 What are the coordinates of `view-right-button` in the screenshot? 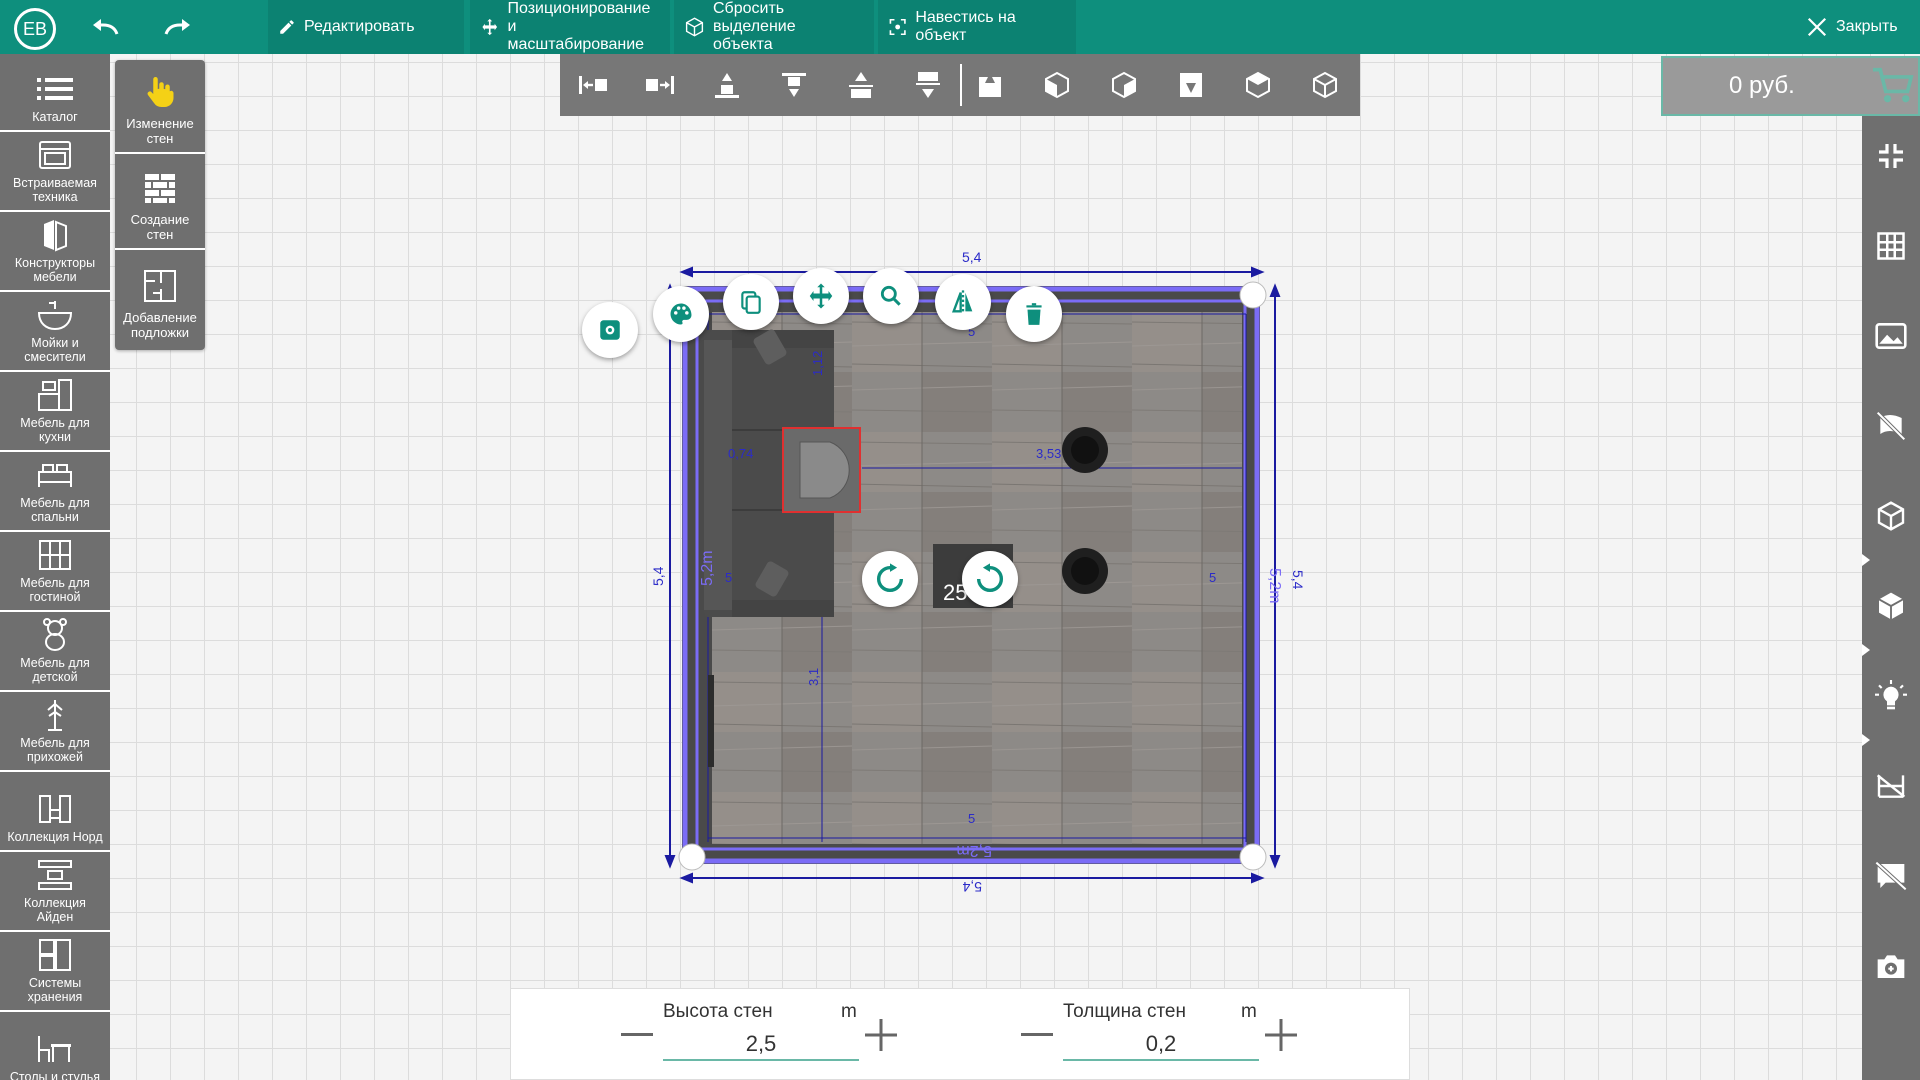 It's located at (1124, 85).